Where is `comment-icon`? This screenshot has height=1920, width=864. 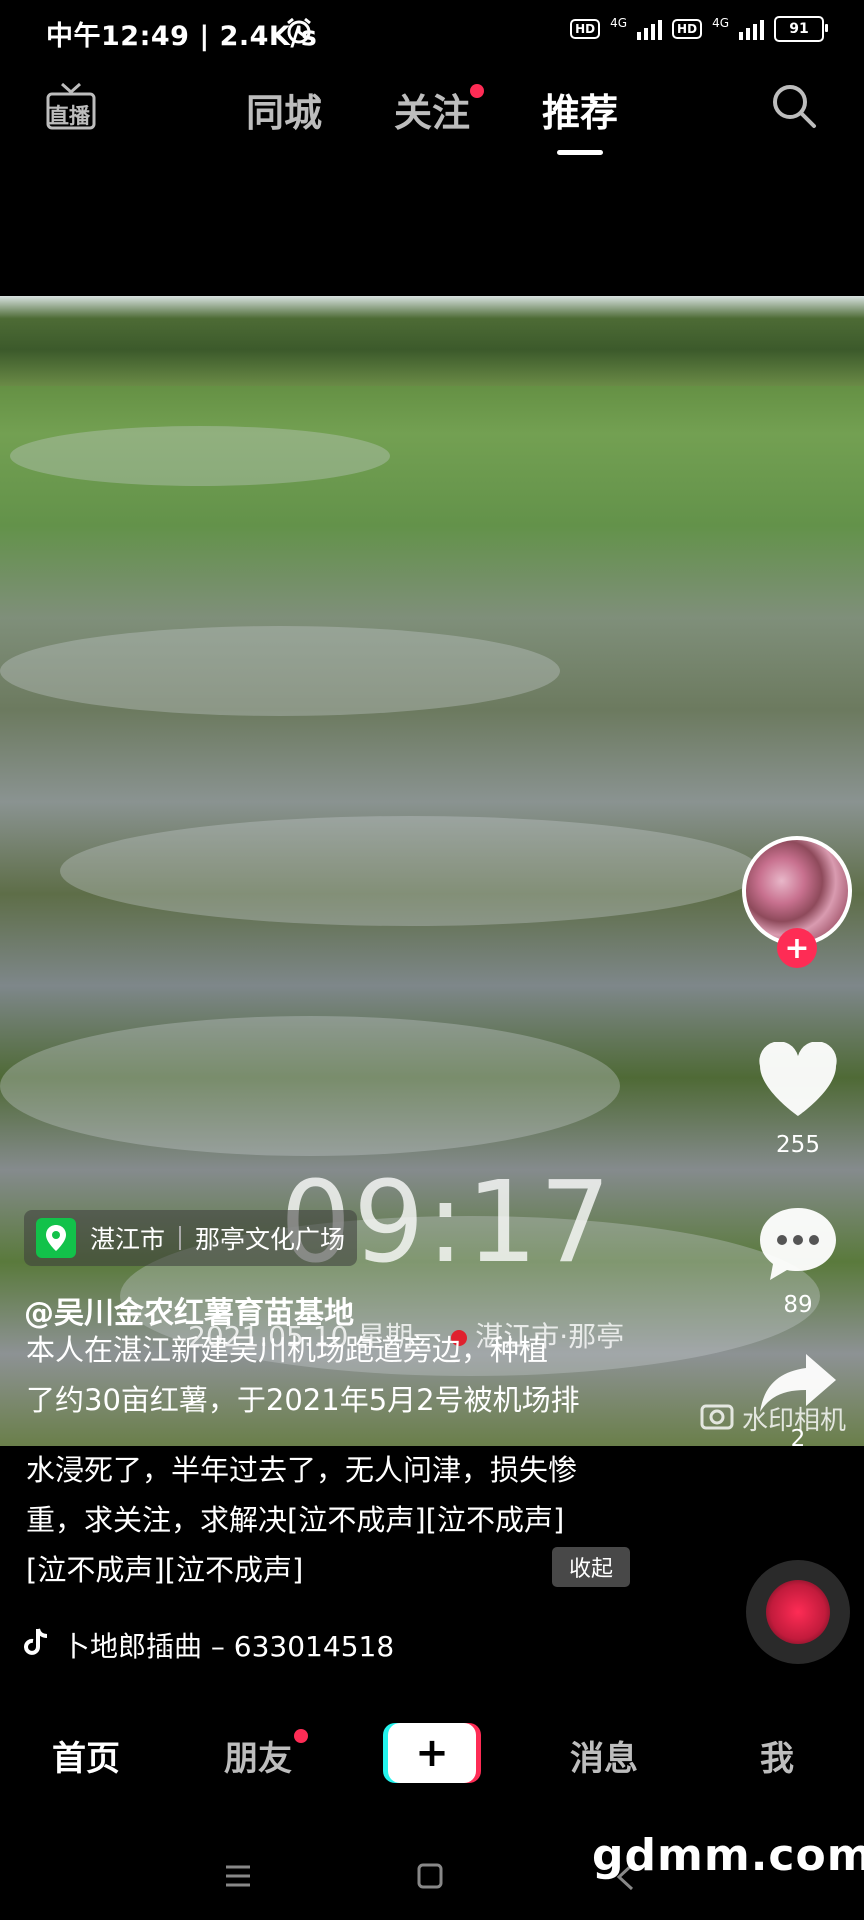 comment-icon is located at coordinates (798, 1244).